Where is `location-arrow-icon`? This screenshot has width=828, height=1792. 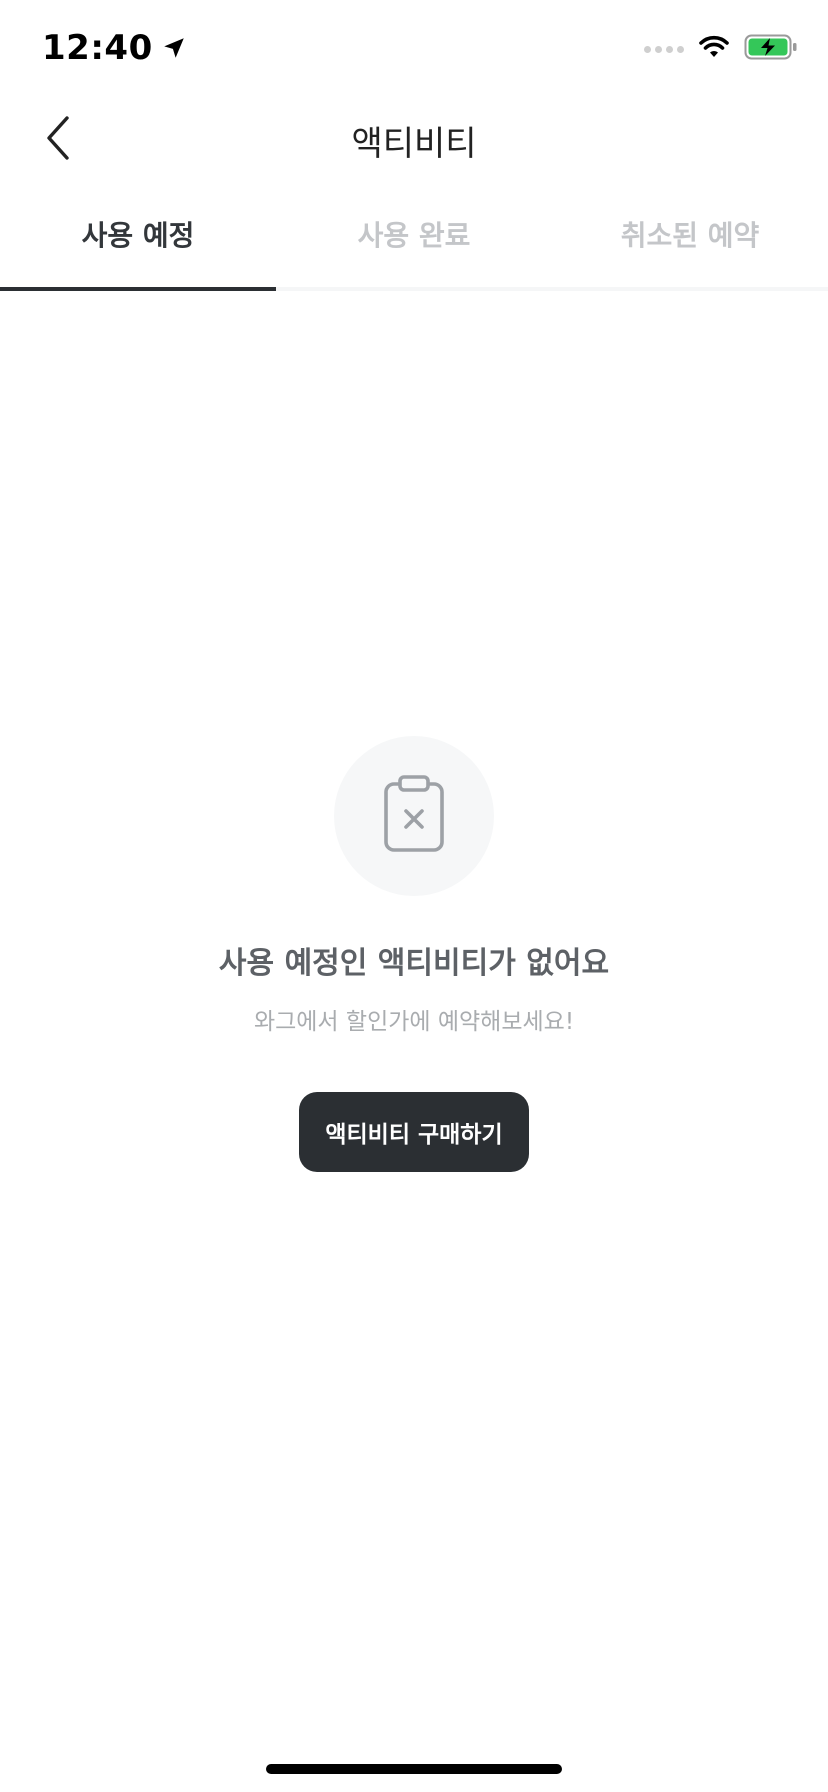
location-arrow-icon is located at coordinates (174, 48).